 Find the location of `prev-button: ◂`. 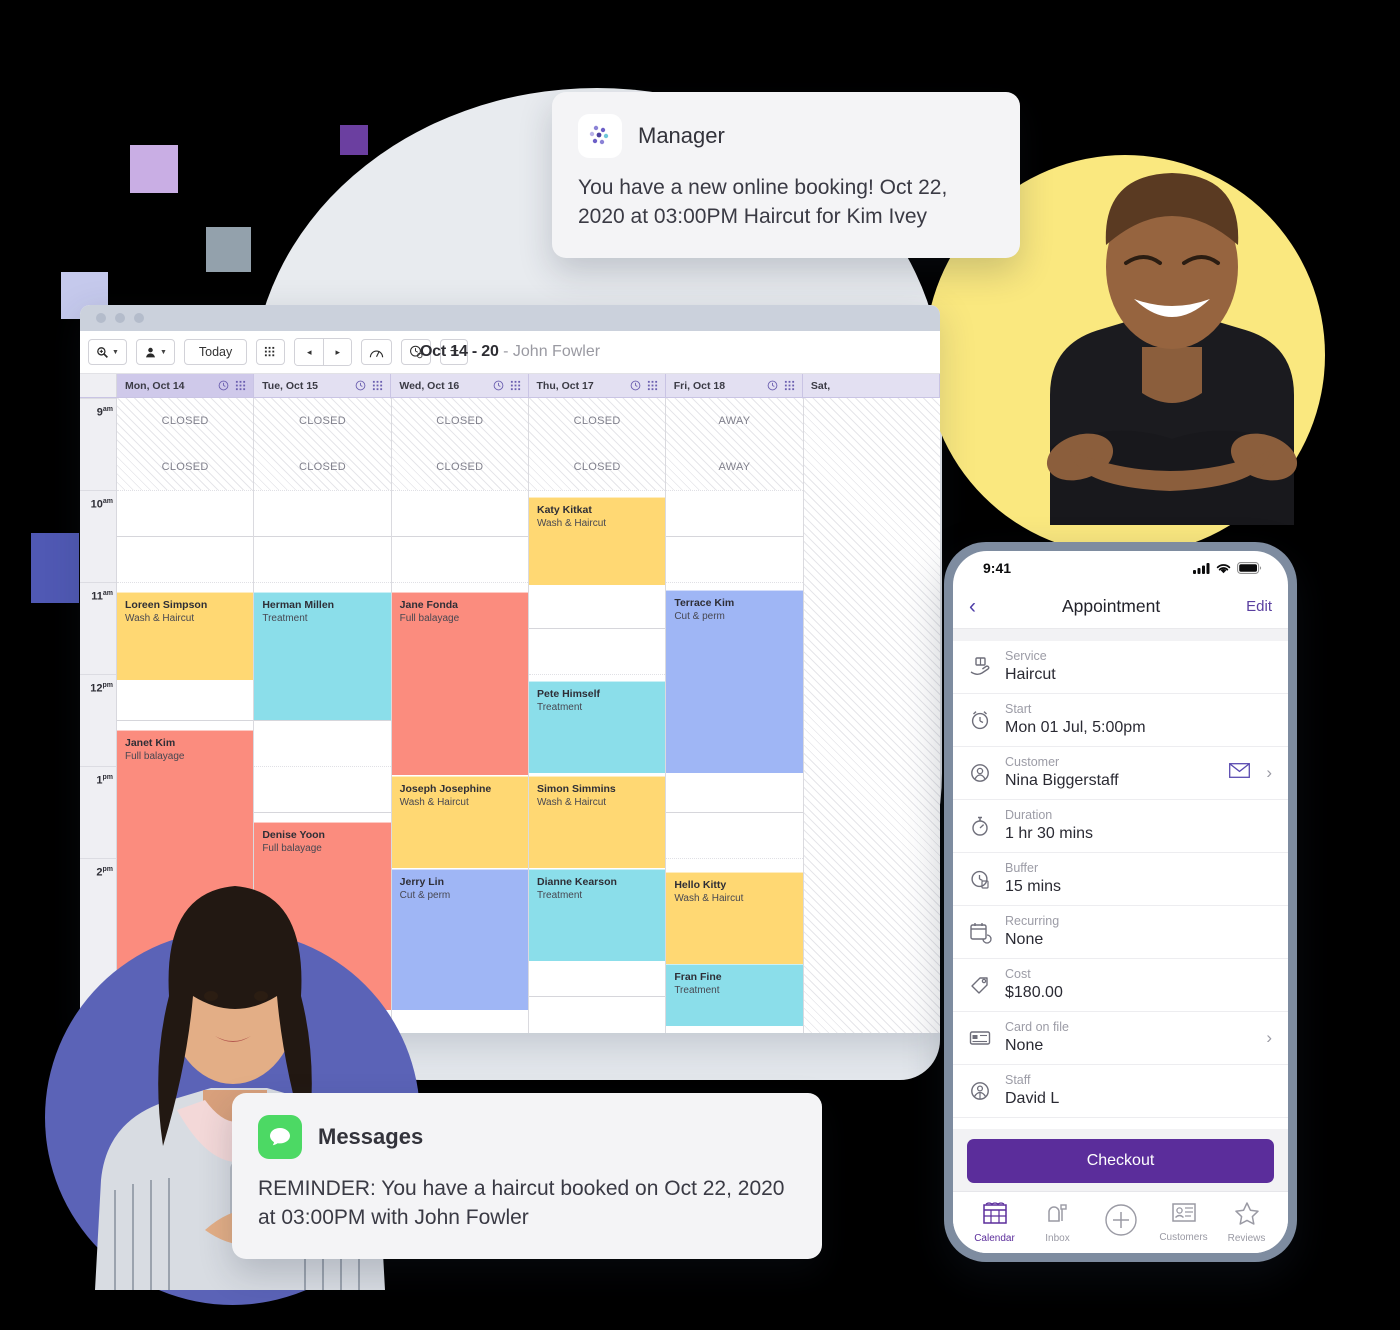

prev-button: ◂ is located at coordinates (309, 352).